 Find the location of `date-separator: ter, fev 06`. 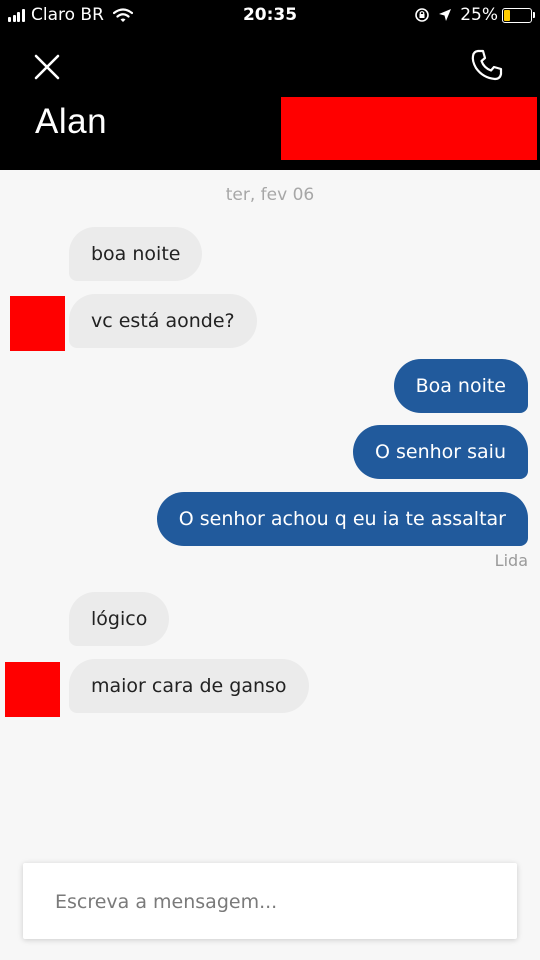

date-separator: ter, fev 06 is located at coordinates (270, 195).